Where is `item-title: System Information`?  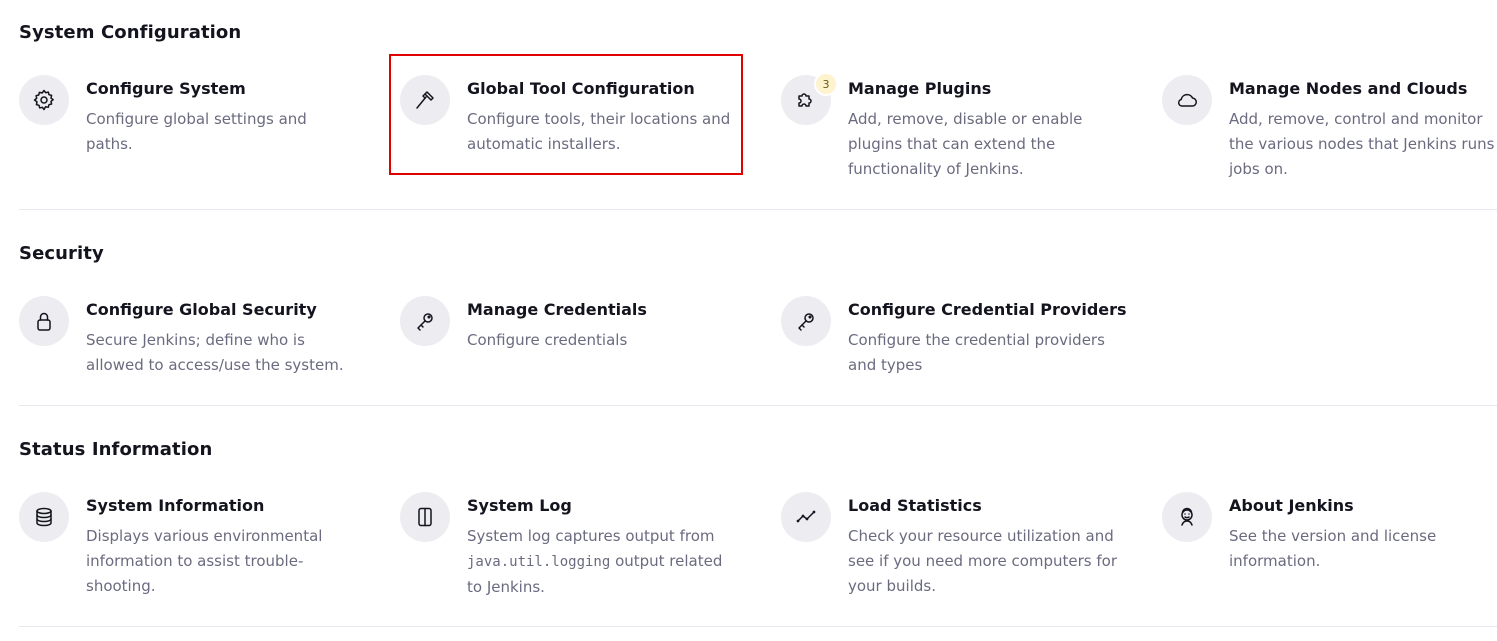
item-title: System Information is located at coordinates (175, 505).